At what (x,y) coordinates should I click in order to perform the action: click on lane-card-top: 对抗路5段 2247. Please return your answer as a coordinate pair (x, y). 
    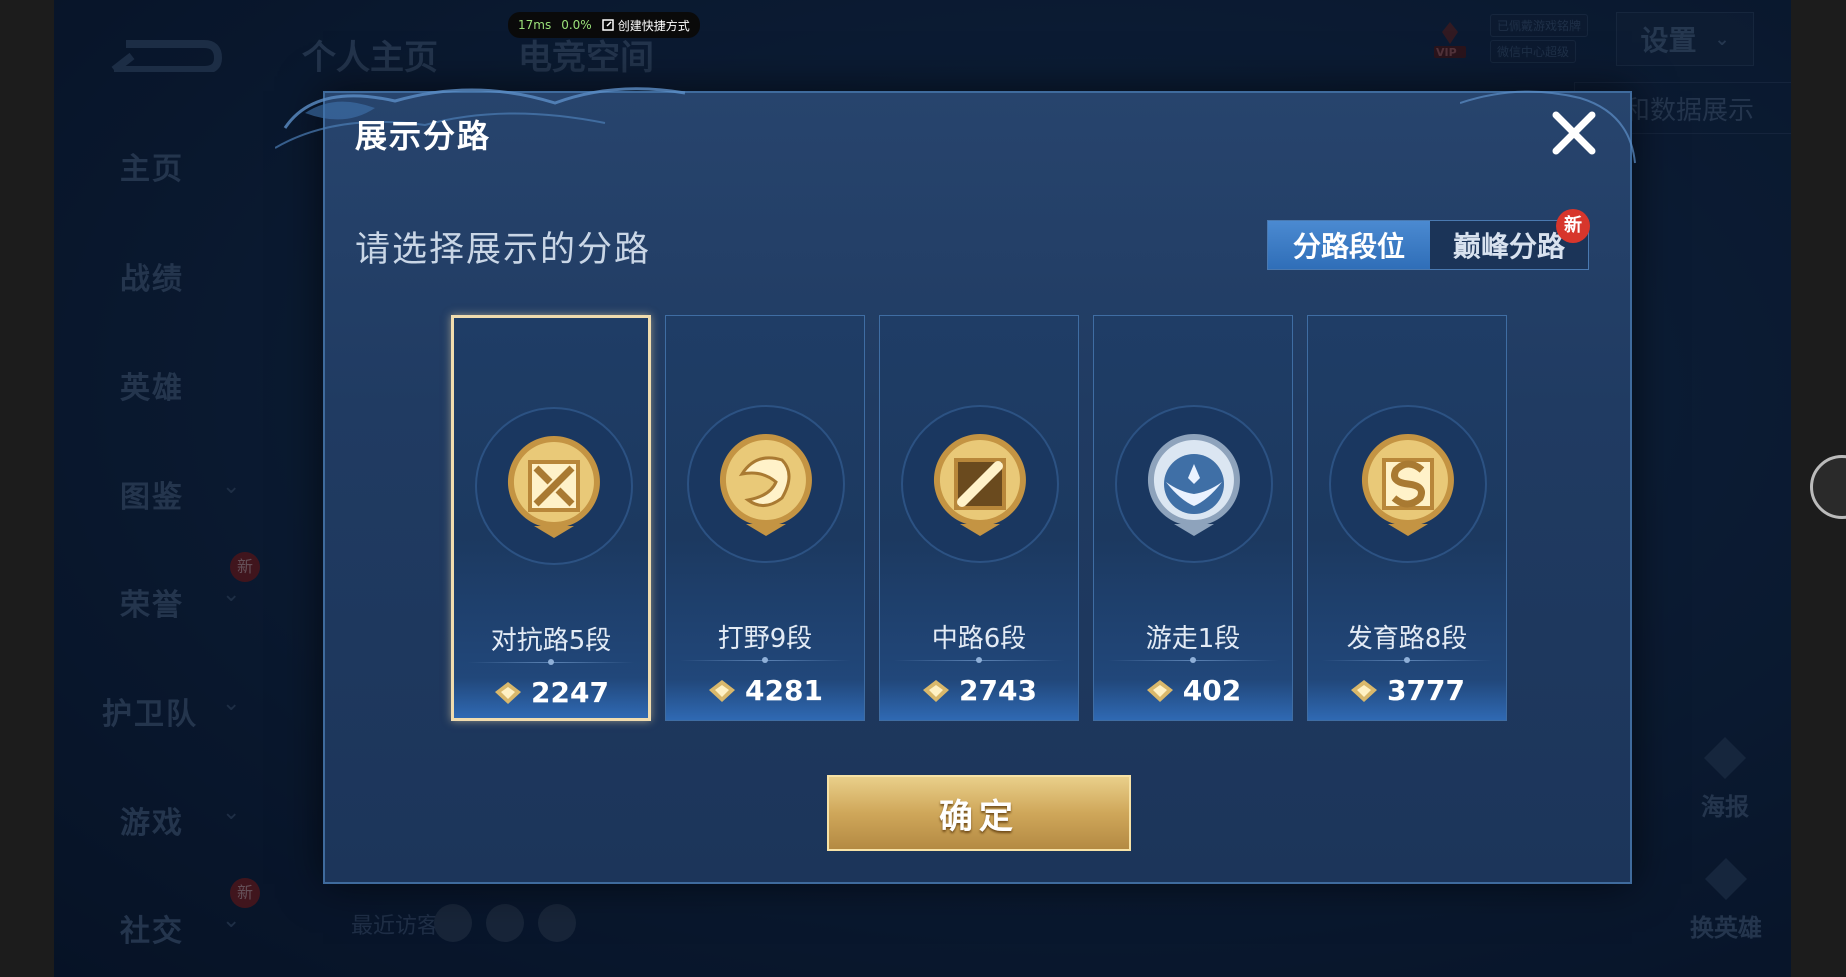
    Looking at the image, I should click on (551, 518).